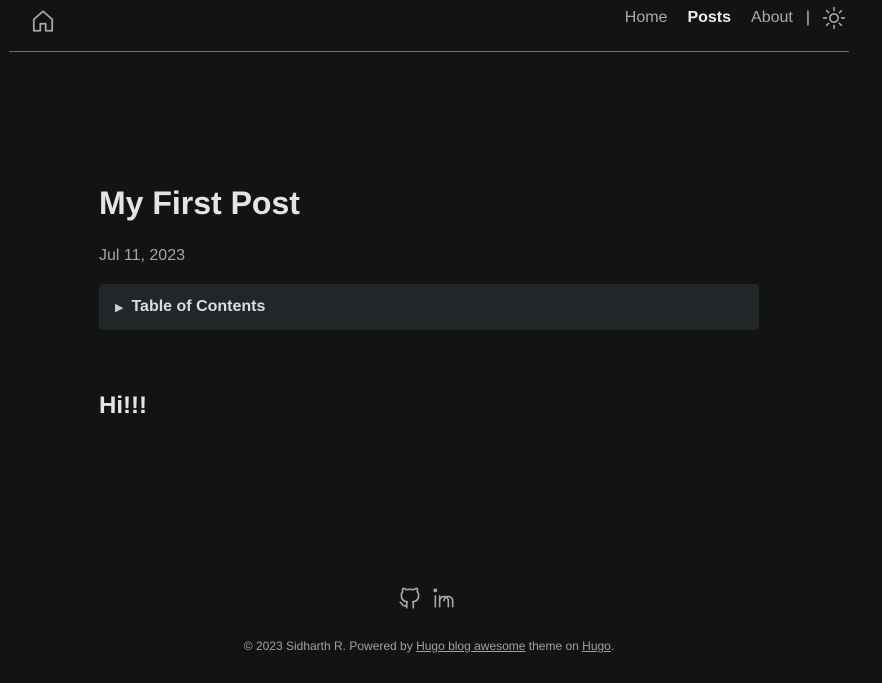  What do you see at coordinates (123, 405) in the screenshot?
I see `content-heading: Hi!!!` at bounding box center [123, 405].